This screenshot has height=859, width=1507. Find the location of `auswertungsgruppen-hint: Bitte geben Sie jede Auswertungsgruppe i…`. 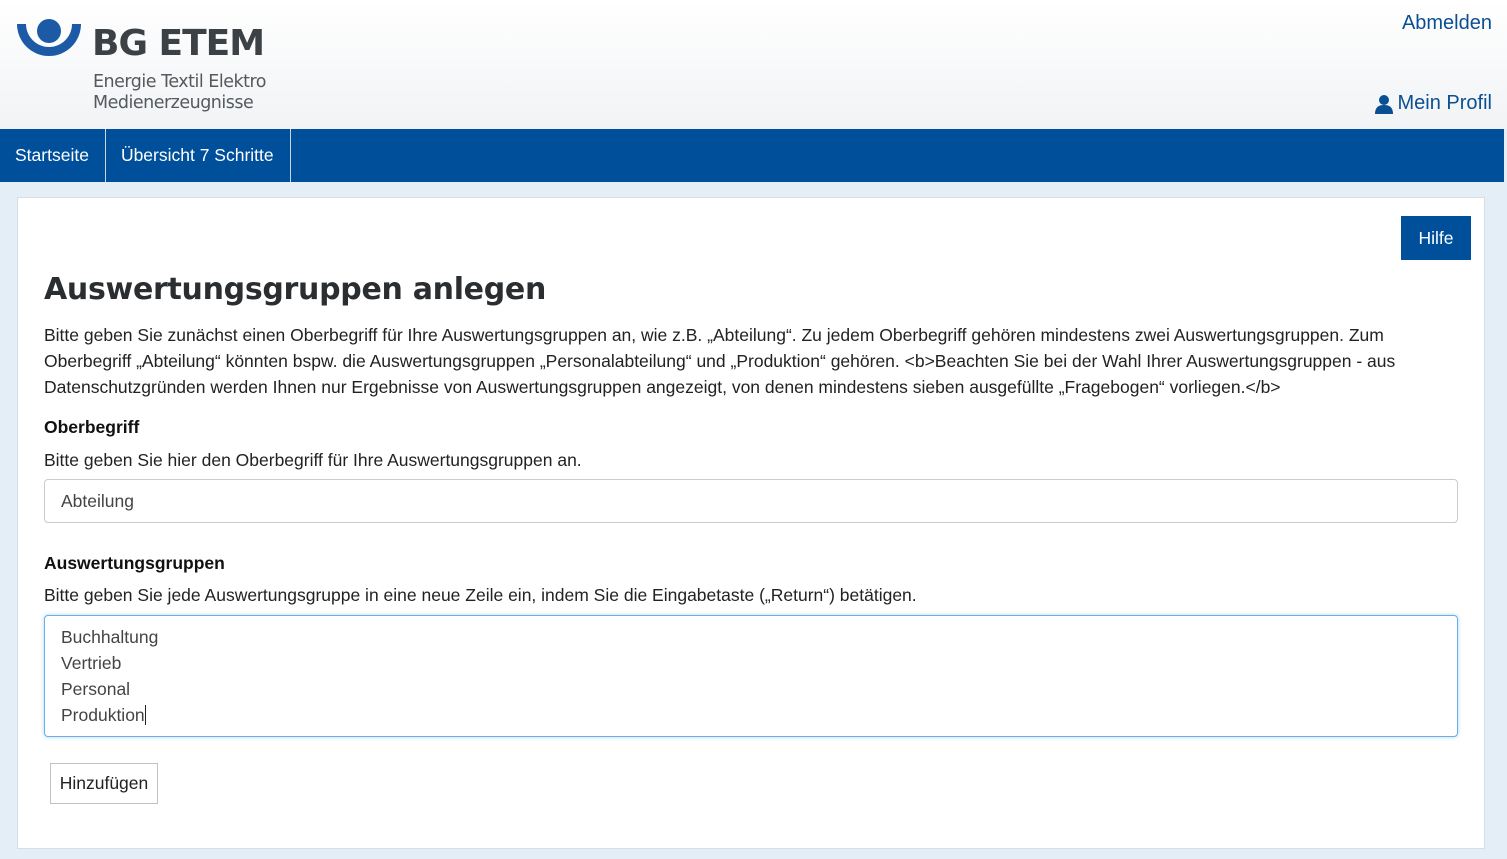

auswertungsgruppen-hint: Bitte geben Sie jede Auswertungsgruppe i… is located at coordinates (480, 595).